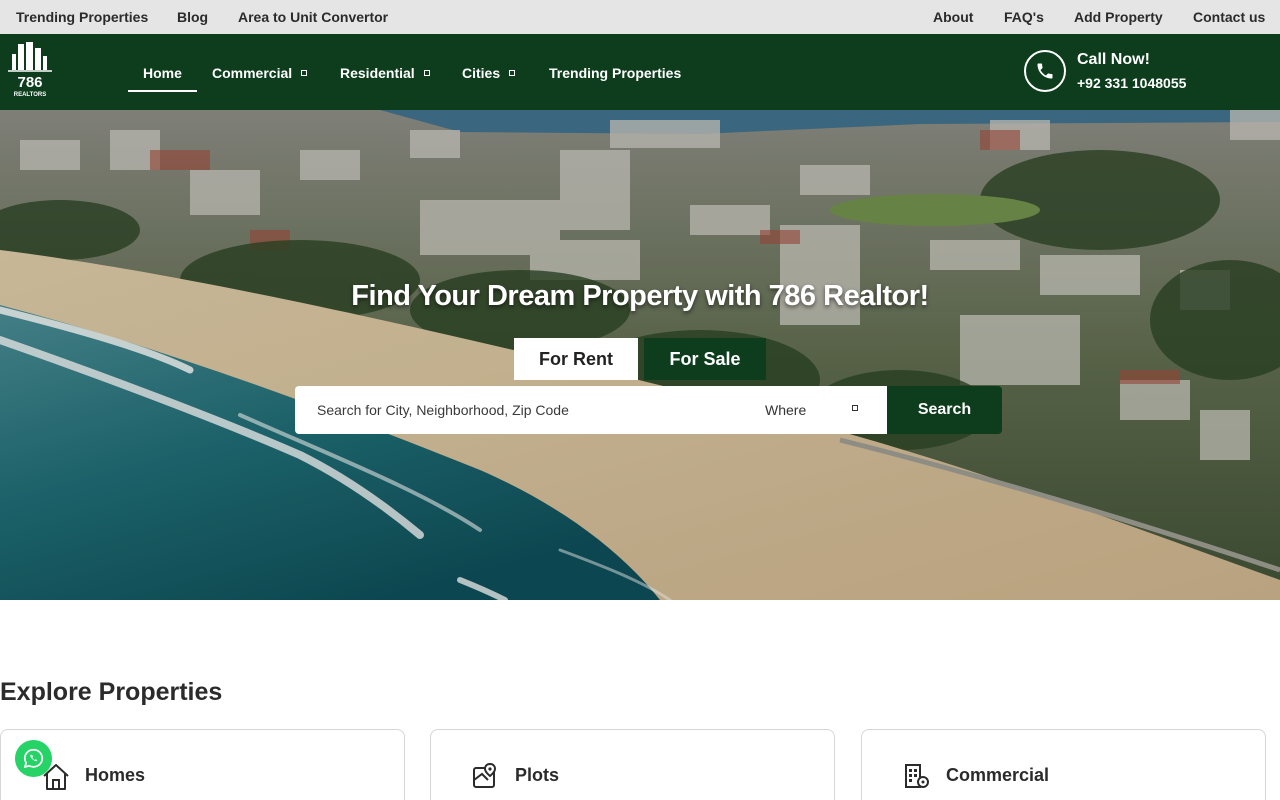 The image size is (1280, 800). I want to click on where-dropdown: Where, so click(820, 410).